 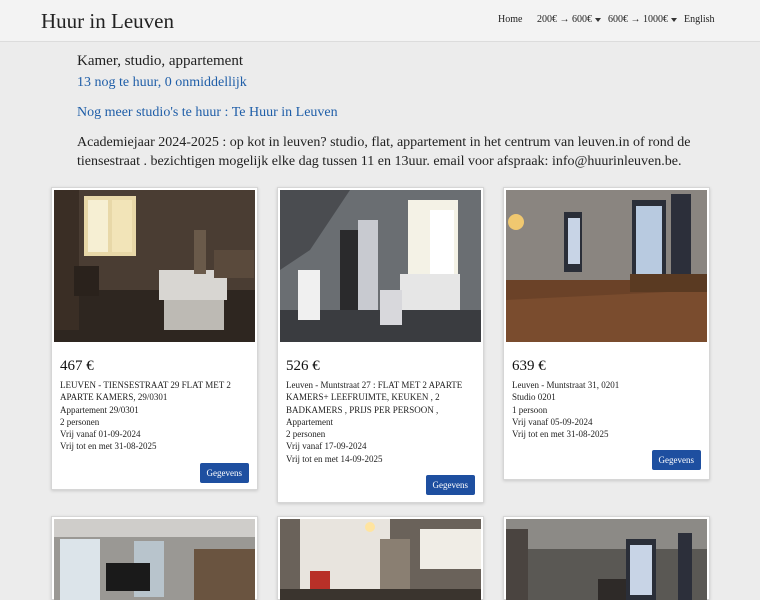 I want to click on listing-free-until: Vrij tot en met 14-09-2025, so click(x=334, y=458).